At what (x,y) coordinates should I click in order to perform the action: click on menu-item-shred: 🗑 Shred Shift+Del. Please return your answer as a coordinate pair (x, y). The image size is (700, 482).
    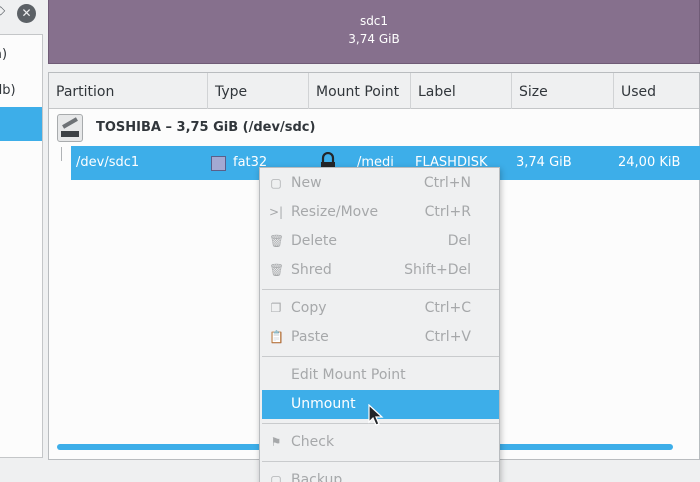
    Looking at the image, I should click on (380, 270).